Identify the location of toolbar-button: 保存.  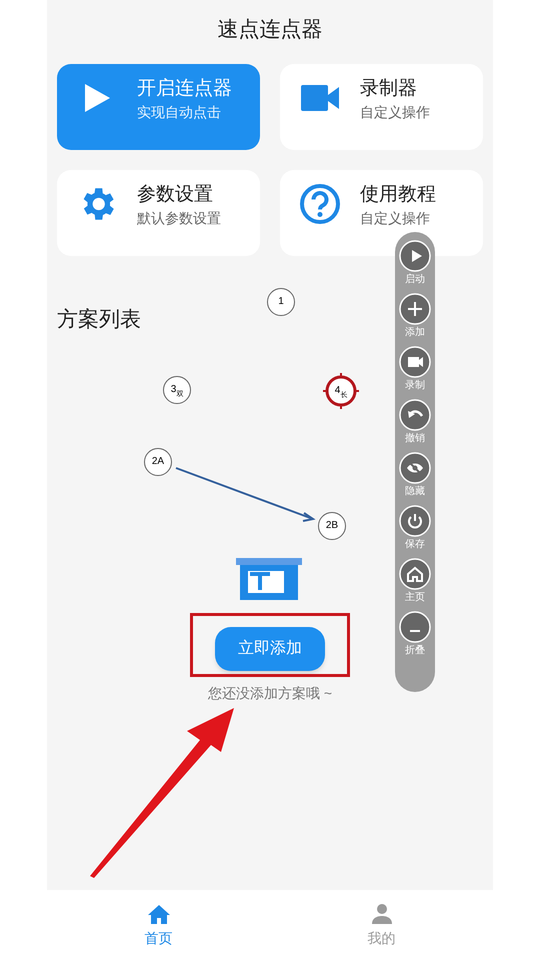
(415, 528).